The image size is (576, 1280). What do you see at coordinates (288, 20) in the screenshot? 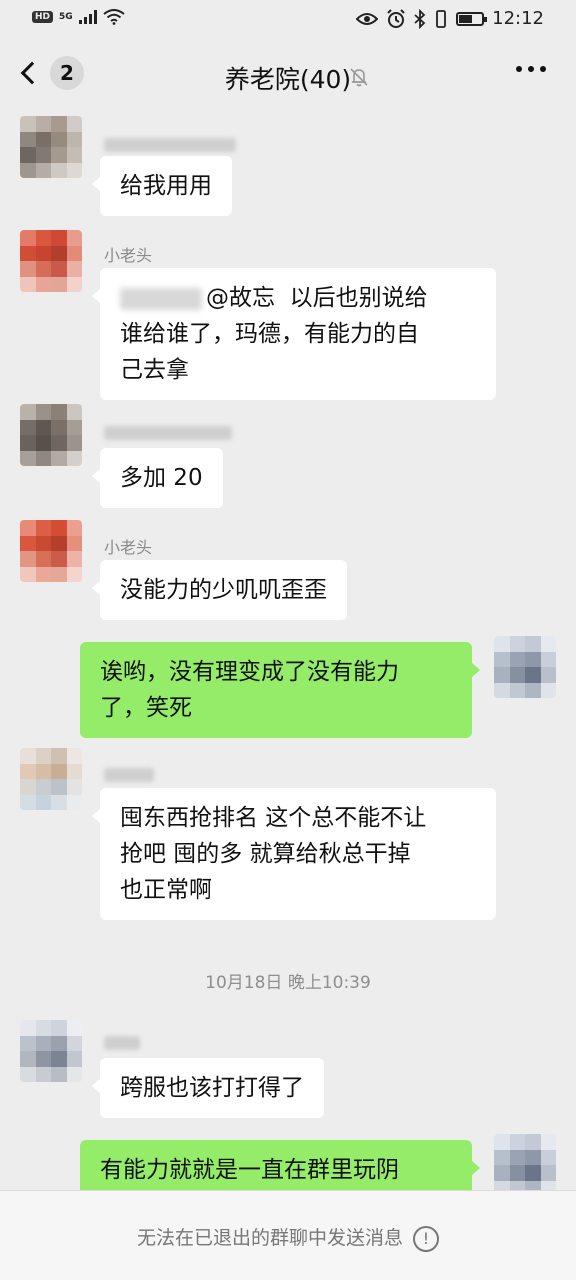
I see `status-bar: HD 5G 12:12` at bounding box center [288, 20].